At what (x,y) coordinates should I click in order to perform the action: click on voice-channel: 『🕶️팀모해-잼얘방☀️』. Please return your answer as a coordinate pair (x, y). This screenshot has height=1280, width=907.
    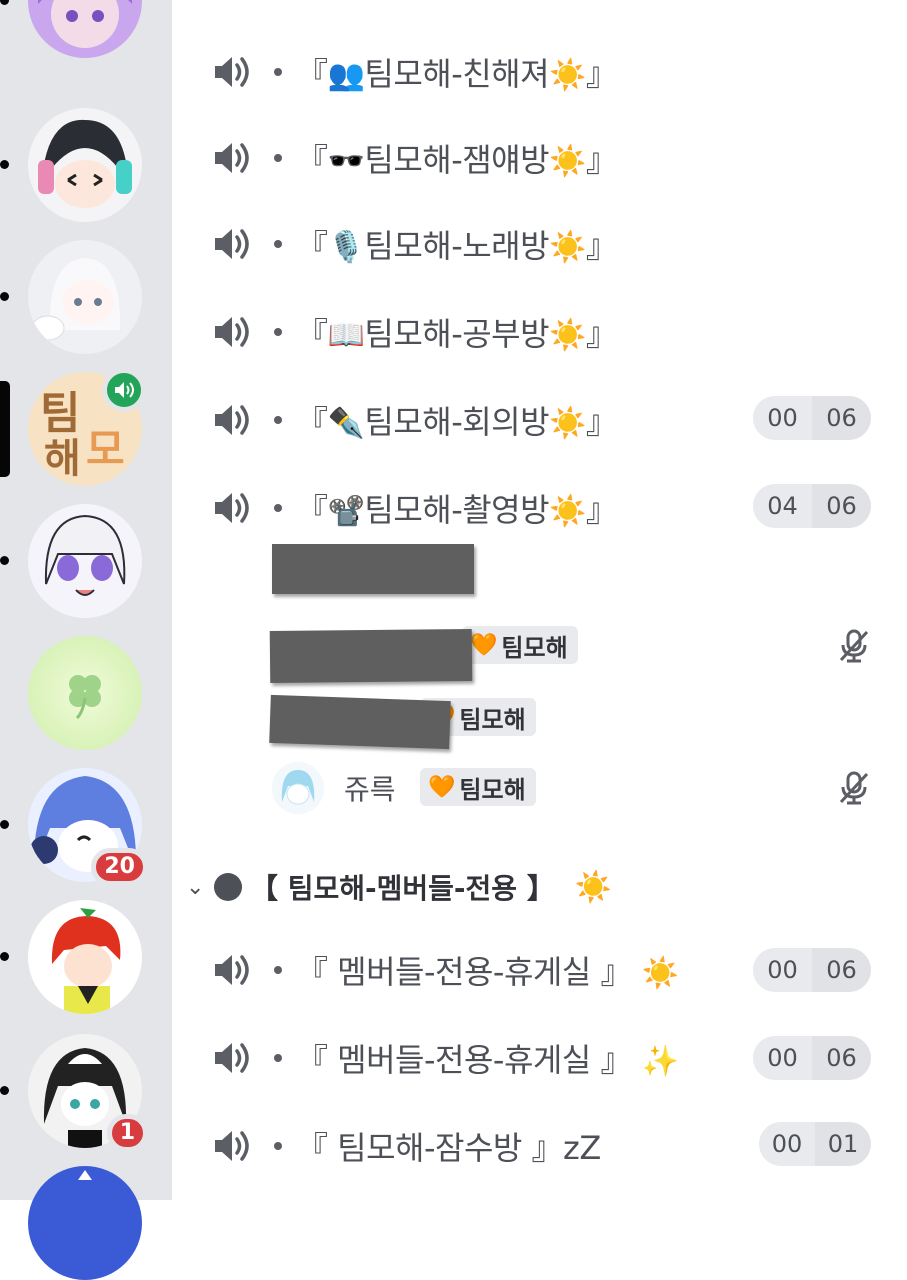
    Looking at the image, I should click on (541, 158).